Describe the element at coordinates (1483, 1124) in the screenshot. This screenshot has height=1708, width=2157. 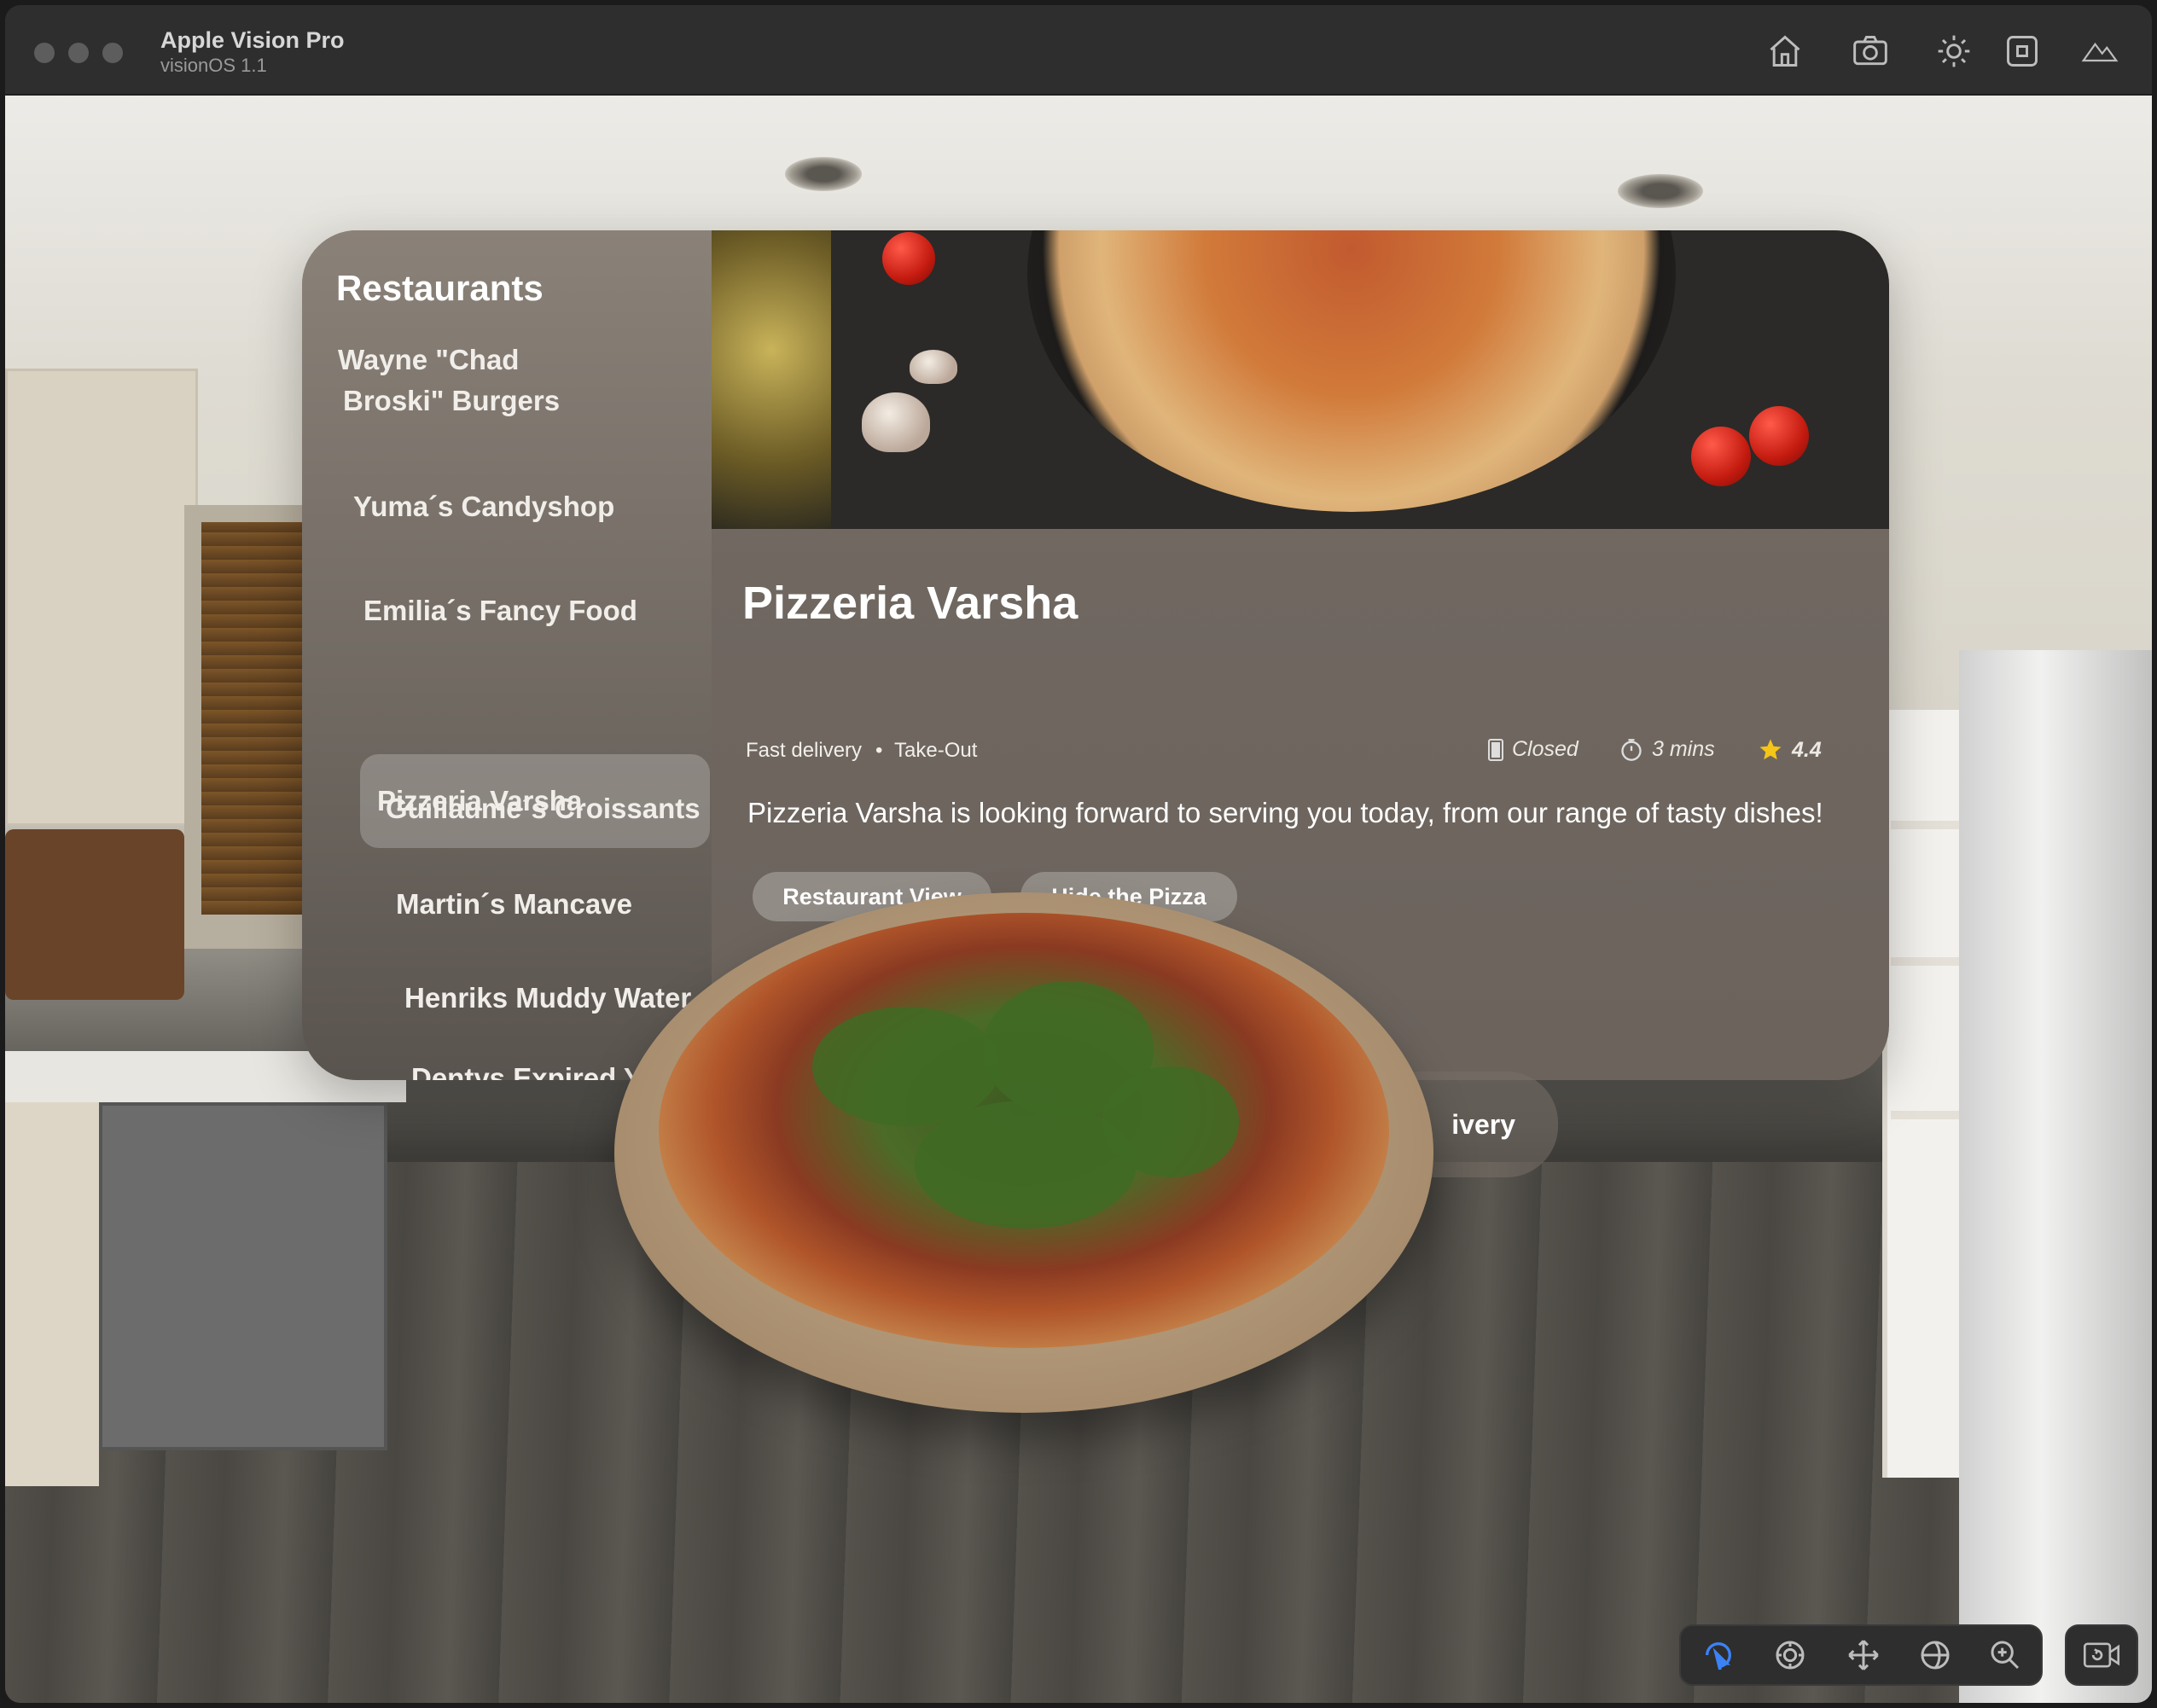
I see `ornament-label: ivery` at that location.